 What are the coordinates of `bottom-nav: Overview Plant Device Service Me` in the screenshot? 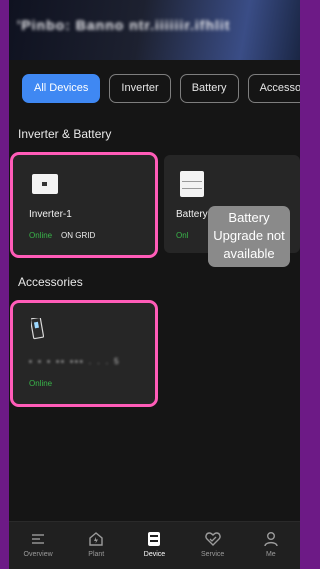 It's located at (154, 545).